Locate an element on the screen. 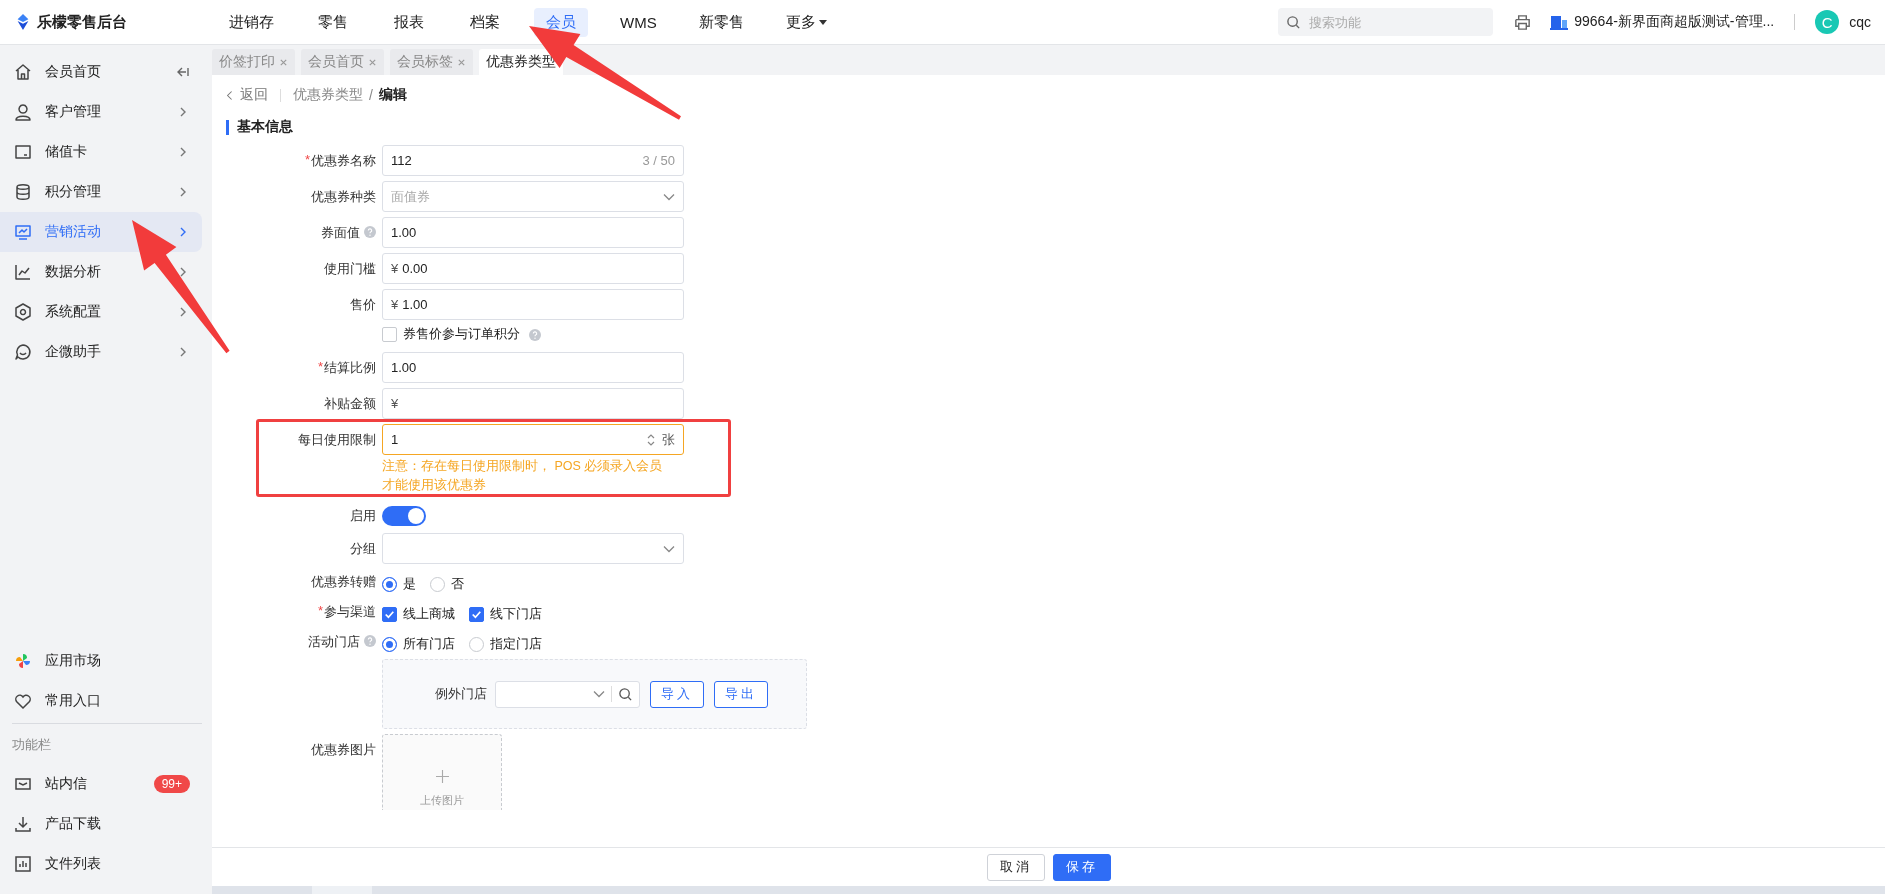 The width and height of the screenshot is (1885, 894). sidebar-item: 应用市场 is located at coordinates (101, 661).